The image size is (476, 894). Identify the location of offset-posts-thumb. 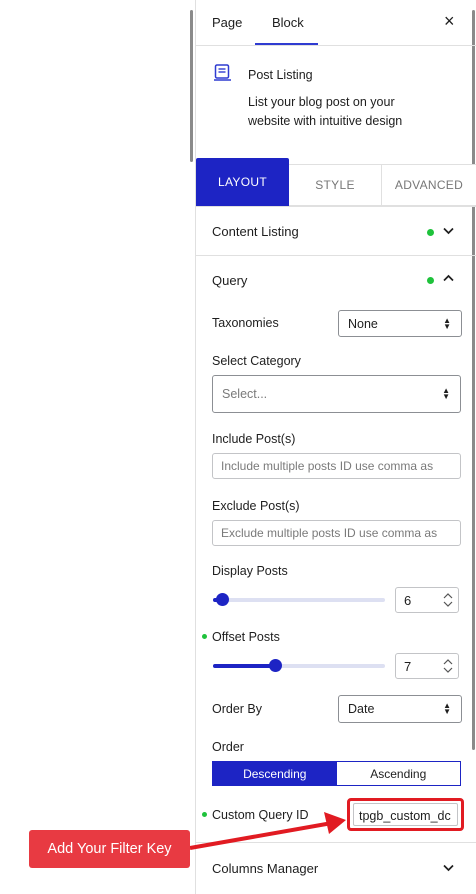
(275, 665).